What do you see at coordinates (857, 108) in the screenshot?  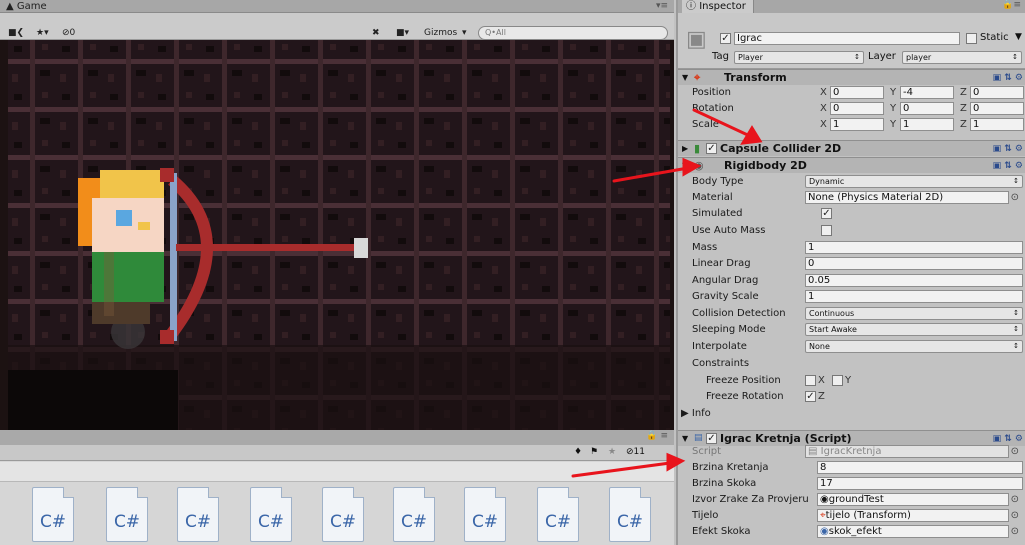 I see `rotation-x-field: 0` at bounding box center [857, 108].